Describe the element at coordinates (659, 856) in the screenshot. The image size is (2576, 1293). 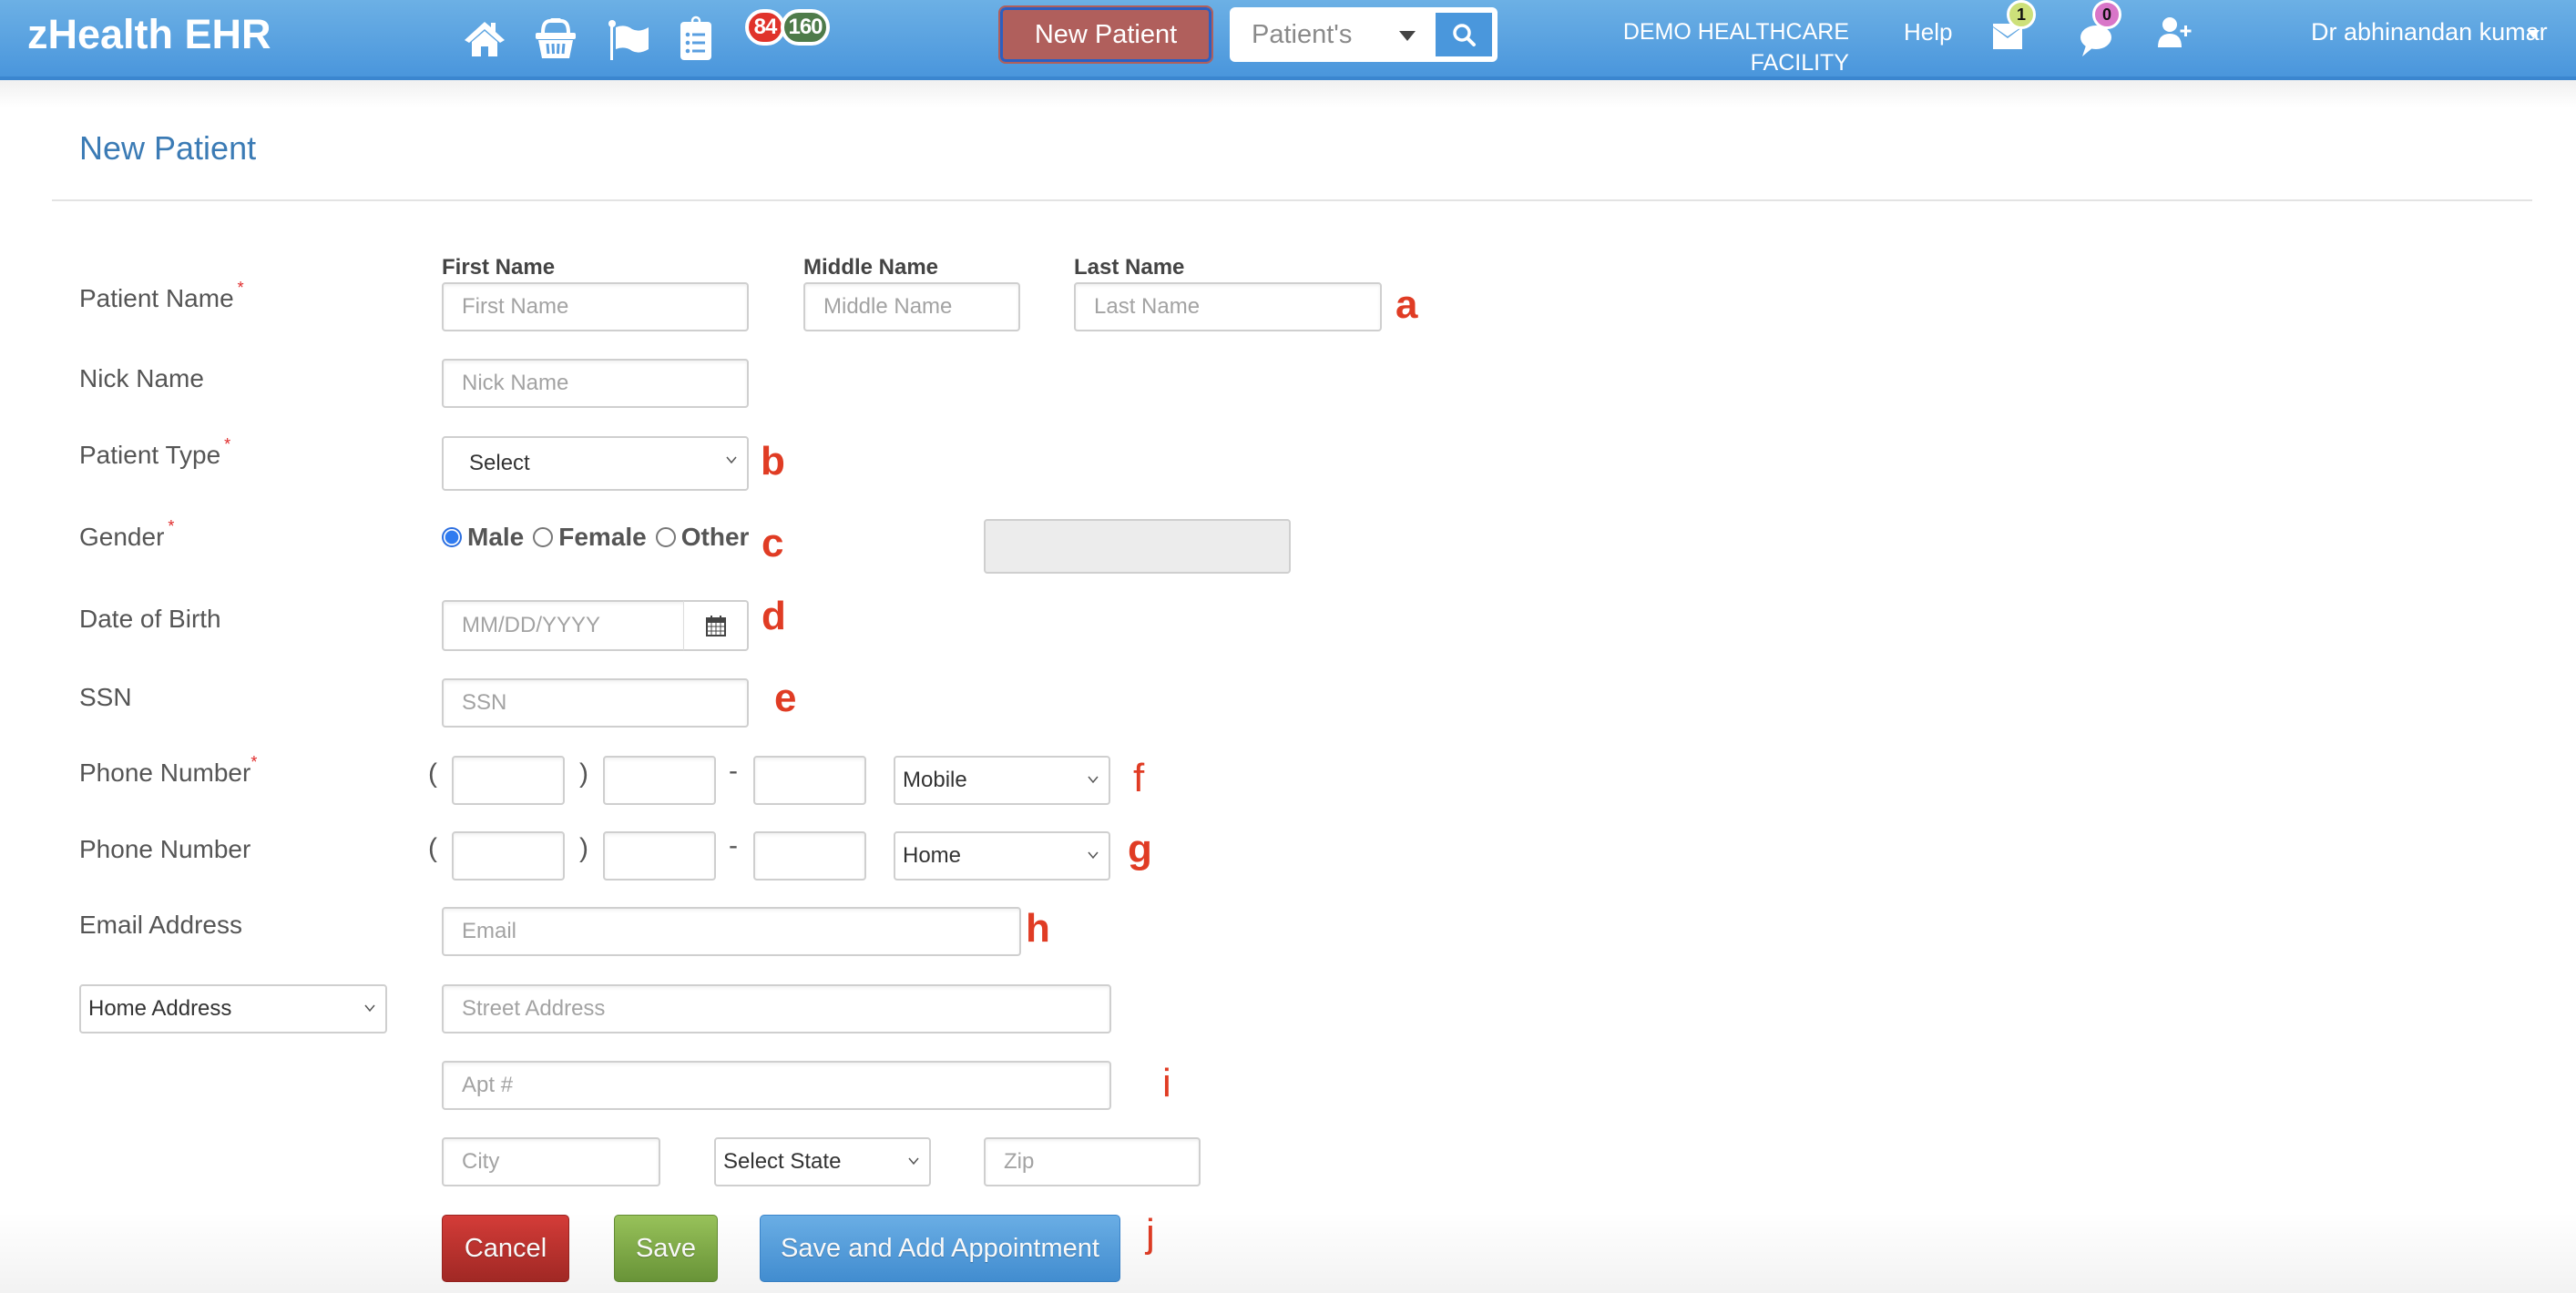
I see `phone2-prefix-input` at that location.